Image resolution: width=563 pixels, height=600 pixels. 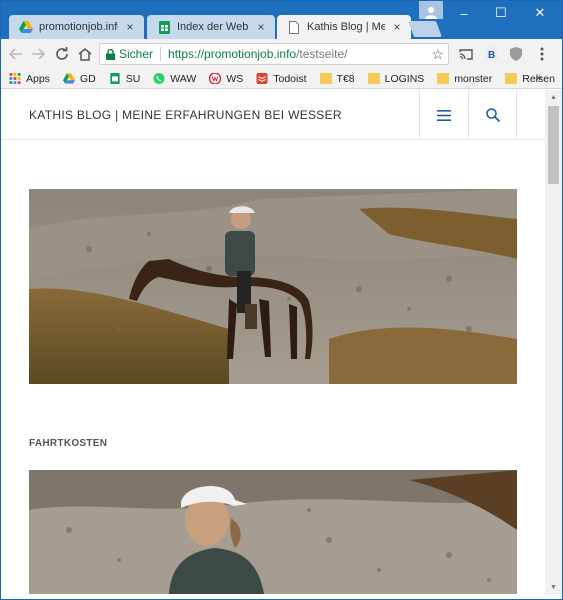 What do you see at coordinates (464, 13) in the screenshot?
I see `minimize-button: –` at bounding box center [464, 13].